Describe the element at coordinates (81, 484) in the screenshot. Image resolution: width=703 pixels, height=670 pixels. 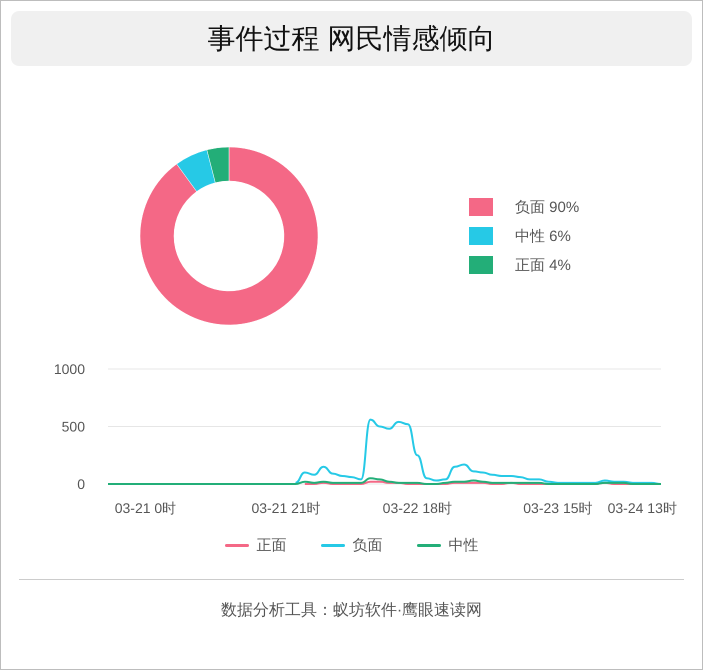
I see `axis-tick-label: 0` at that location.